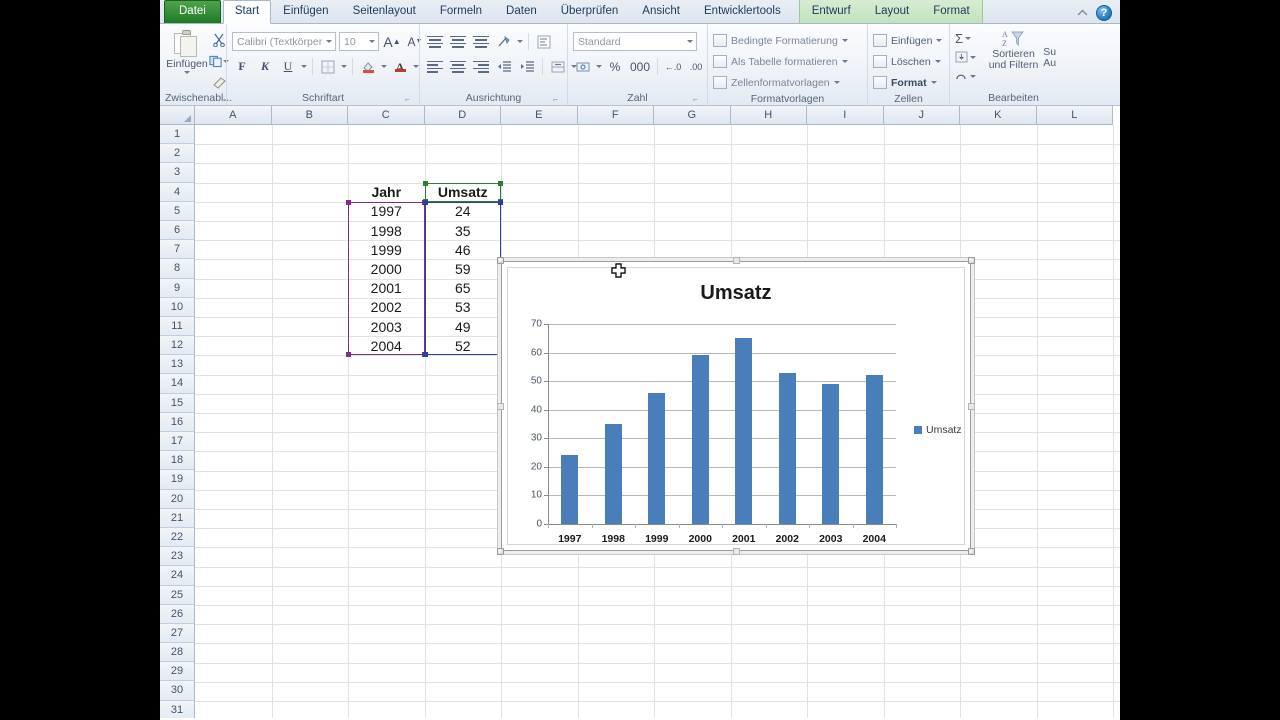  I want to click on column-header-C: C, so click(386, 115).